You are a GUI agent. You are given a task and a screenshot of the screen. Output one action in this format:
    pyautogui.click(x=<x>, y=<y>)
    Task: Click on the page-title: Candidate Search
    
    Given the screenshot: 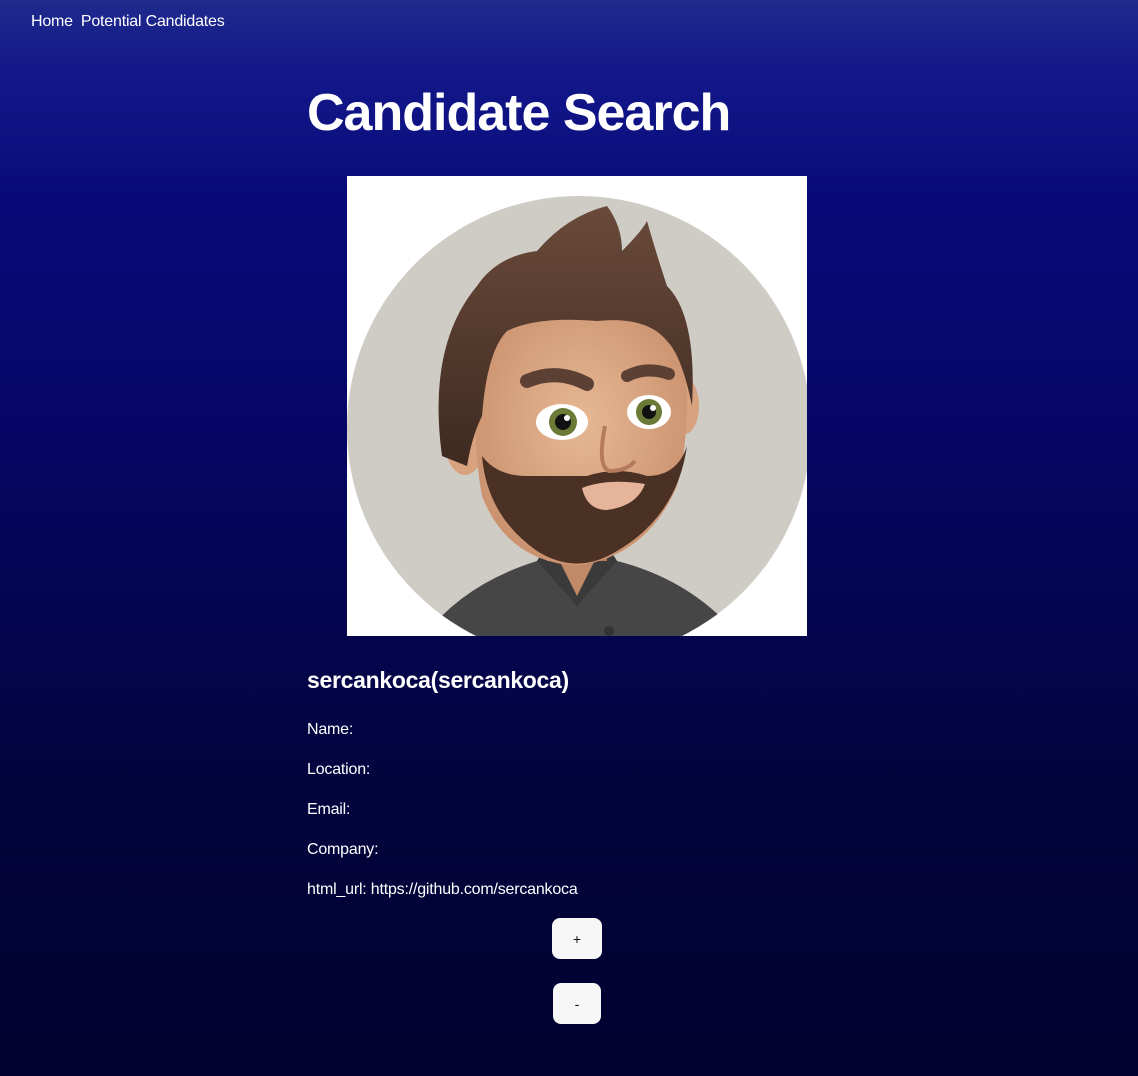 What is the action you would take?
    pyautogui.click(x=519, y=113)
    